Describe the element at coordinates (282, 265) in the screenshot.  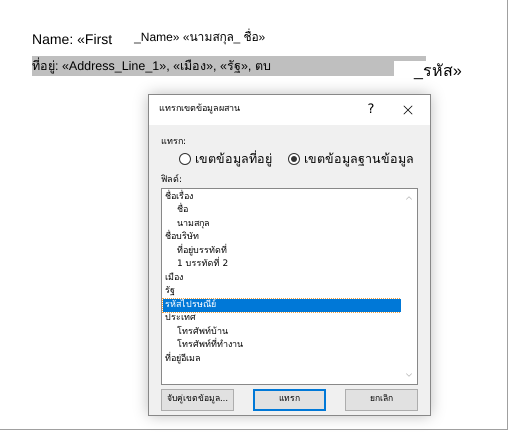
I see `field-item: 1 บรรทัดที่ 2` at that location.